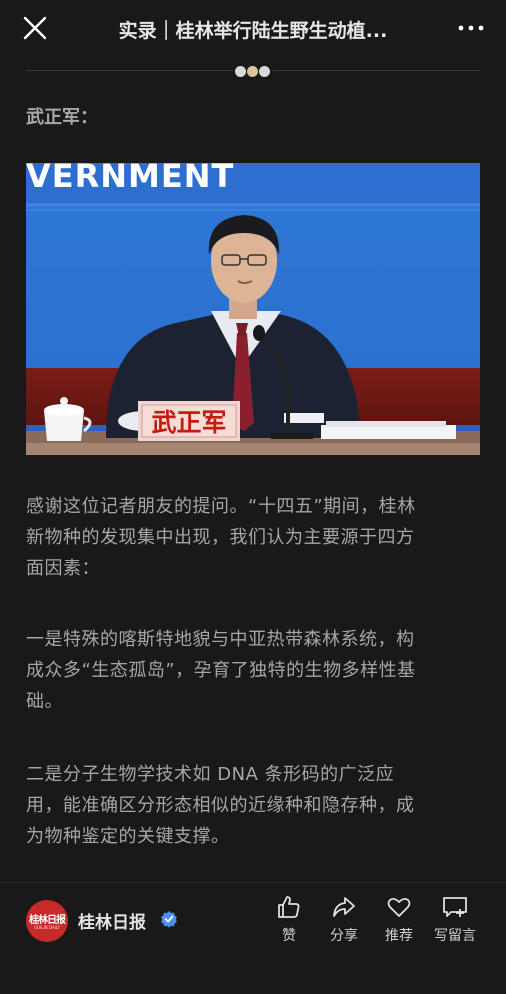  Describe the element at coordinates (344, 907) in the screenshot. I see `share-arrow-icon` at that location.